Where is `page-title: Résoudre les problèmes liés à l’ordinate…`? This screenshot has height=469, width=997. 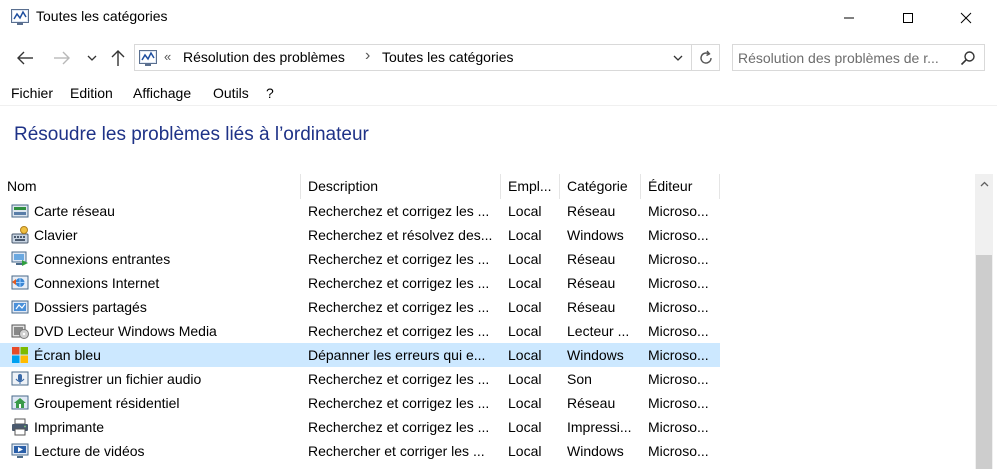 page-title: Résoudre les problèmes liés à l’ordinate… is located at coordinates (191, 134).